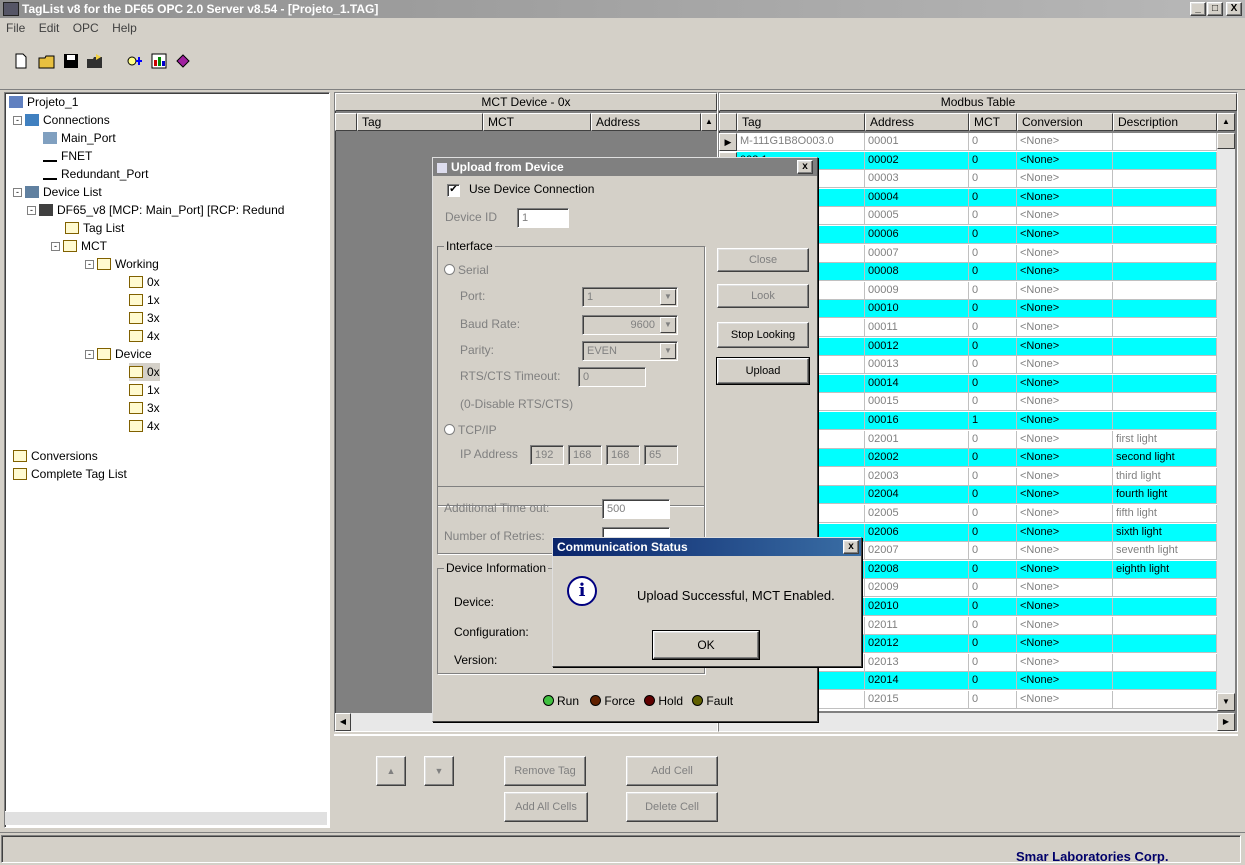  Describe the element at coordinates (95, 174) in the screenshot. I see `tree-redundant-port: Redundant_Port` at that location.